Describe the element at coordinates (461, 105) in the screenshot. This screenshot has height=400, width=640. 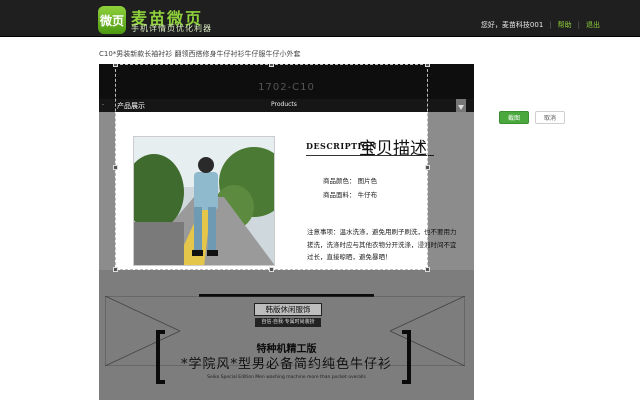
I see `scroll-down-icon` at that location.